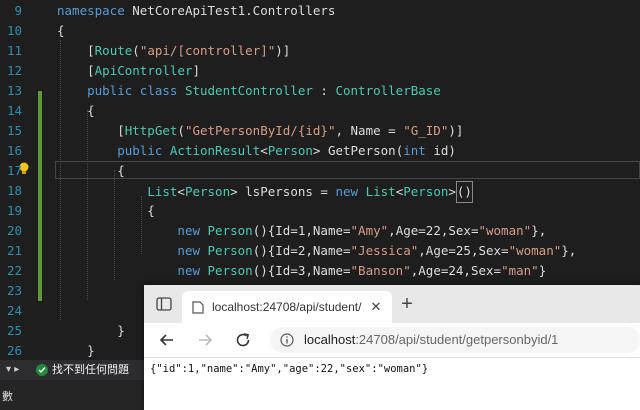  What do you see at coordinates (164, 304) in the screenshot?
I see `tab-actions-icon` at bounding box center [164, 304].